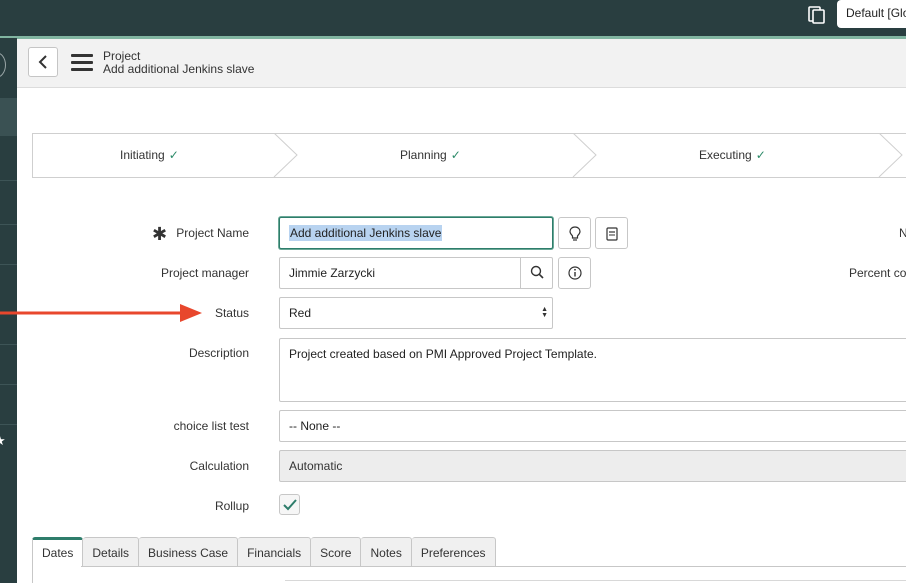  I want to click on template-button, so click(611, 233).